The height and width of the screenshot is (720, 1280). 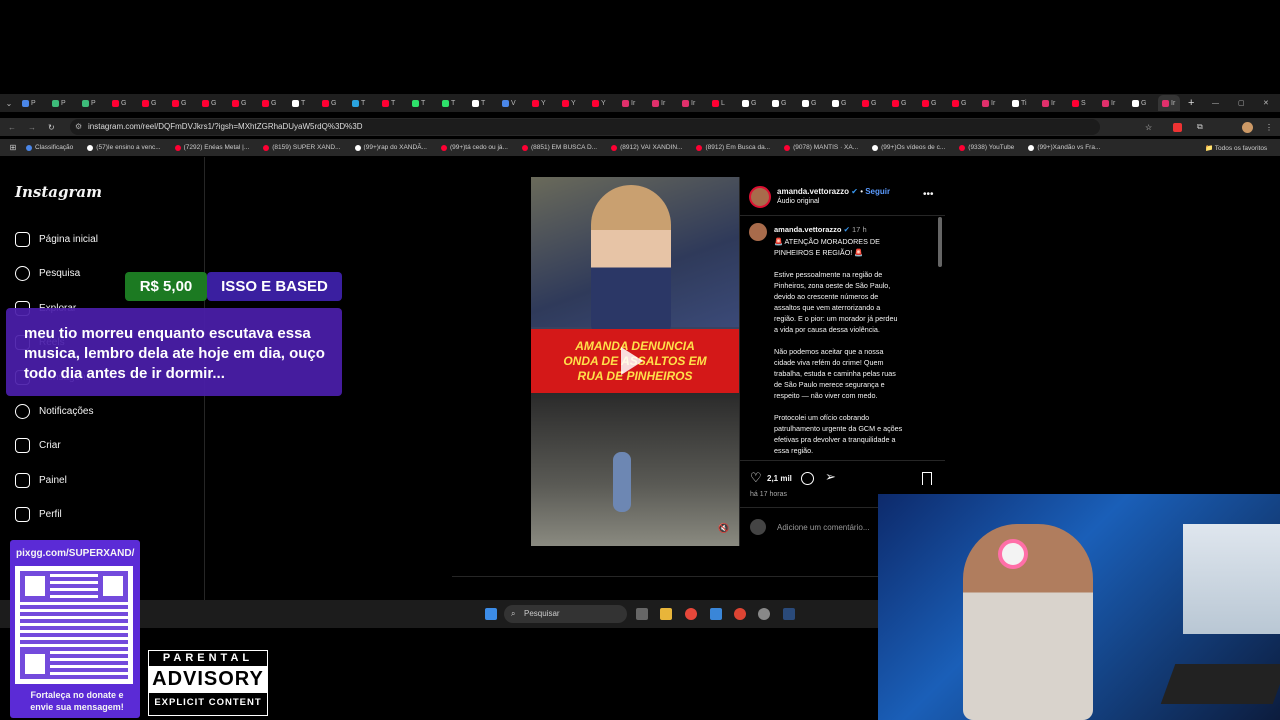 What do you see at coordinates (78, 127) in the screenshot?
I see `site-info-icon: ⚙` at bounding box center [78, 127].